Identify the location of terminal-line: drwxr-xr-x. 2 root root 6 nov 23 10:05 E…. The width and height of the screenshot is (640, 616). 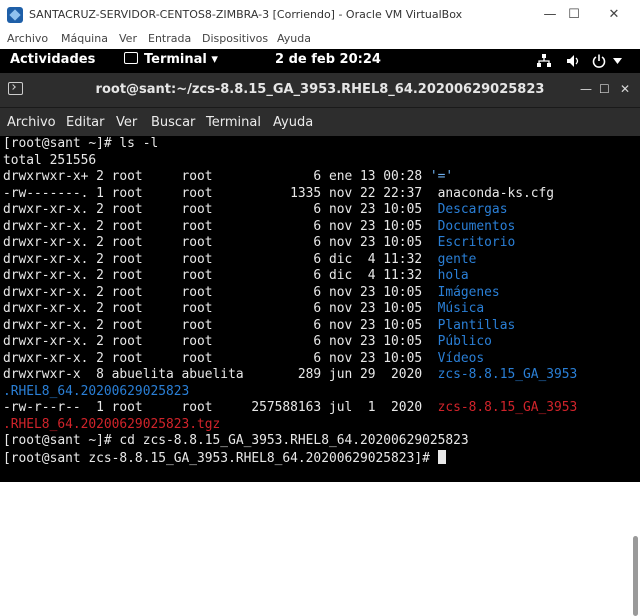
(290, 243).